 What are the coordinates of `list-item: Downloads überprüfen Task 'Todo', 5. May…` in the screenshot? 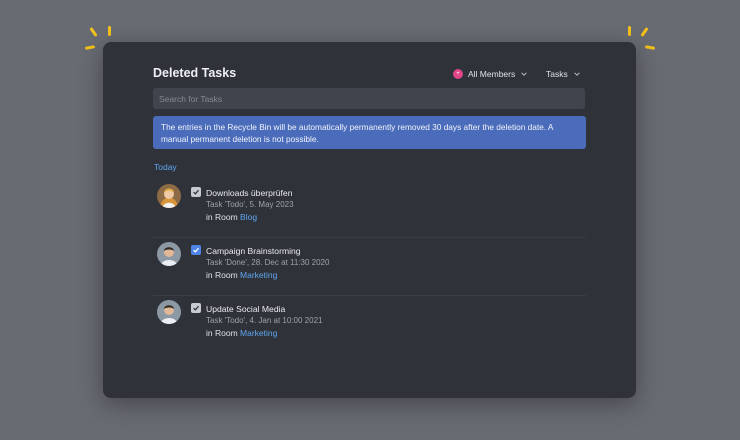 It's located at (369, 209).